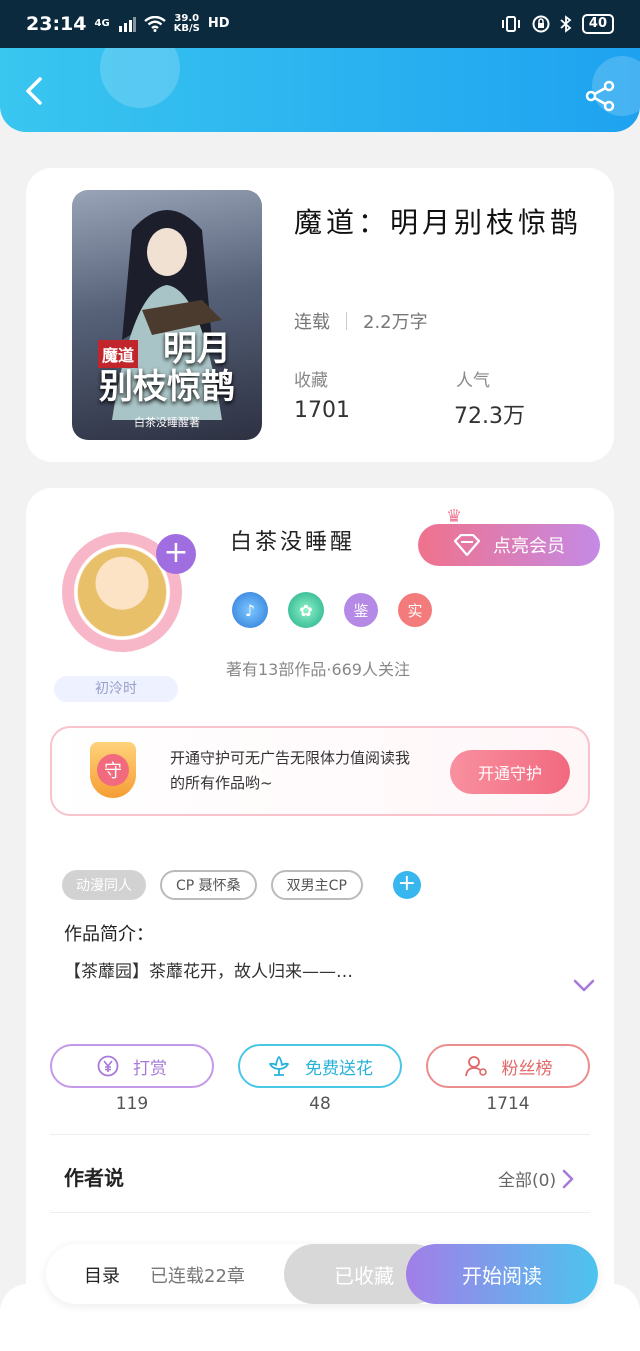 This screenshot has width=640, height=1351. Describe the element at coordinates (108, 1066) in the screenshot. I see `yen-icon` at that location.